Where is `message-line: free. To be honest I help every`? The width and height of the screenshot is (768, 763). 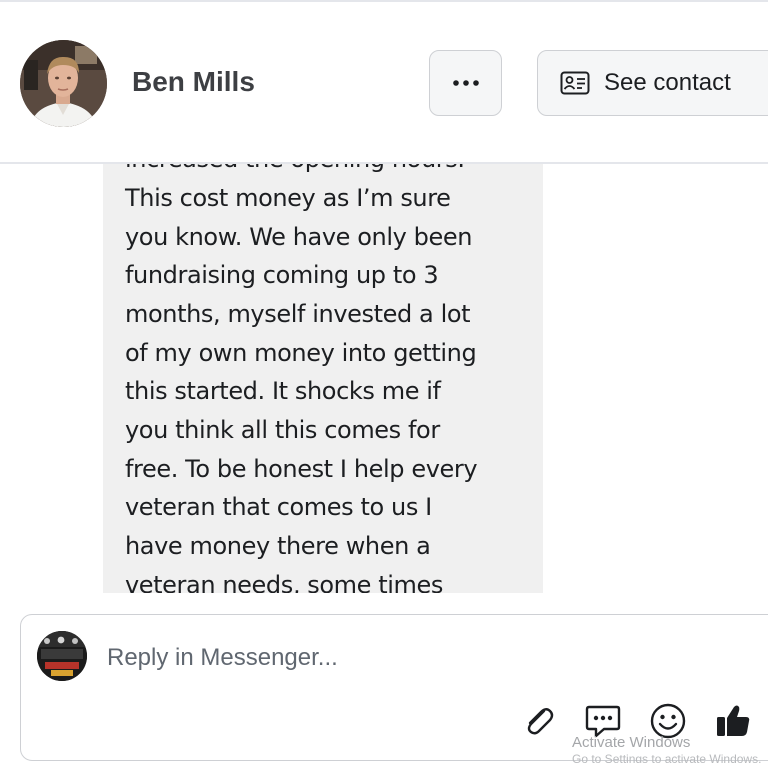
message-line: free. To be honest I help every is located at coordinates (301, 469).